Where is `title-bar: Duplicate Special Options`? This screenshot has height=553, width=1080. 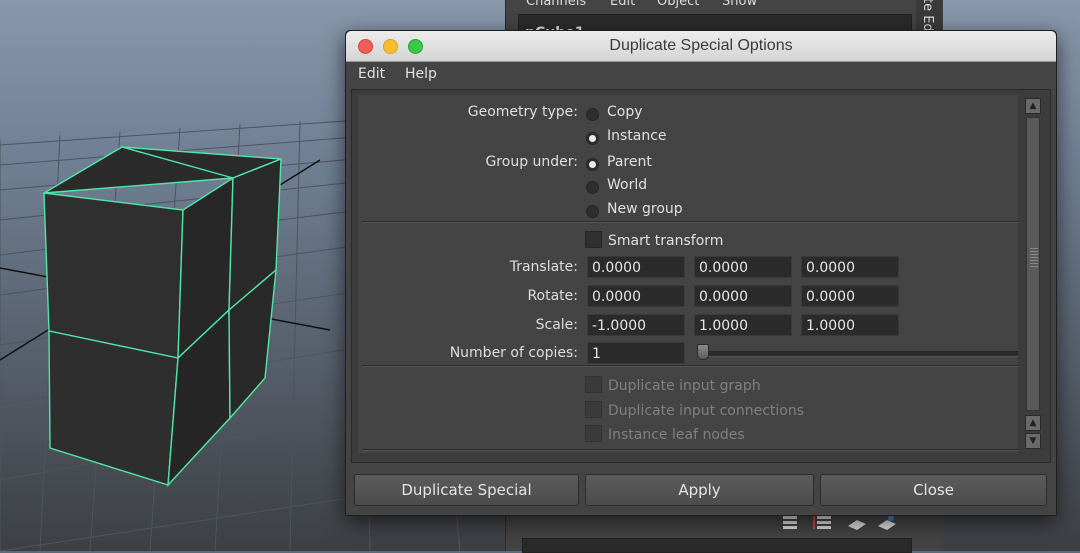
title-bar: Duplicate Special Options is located at coordinates (701, 46).